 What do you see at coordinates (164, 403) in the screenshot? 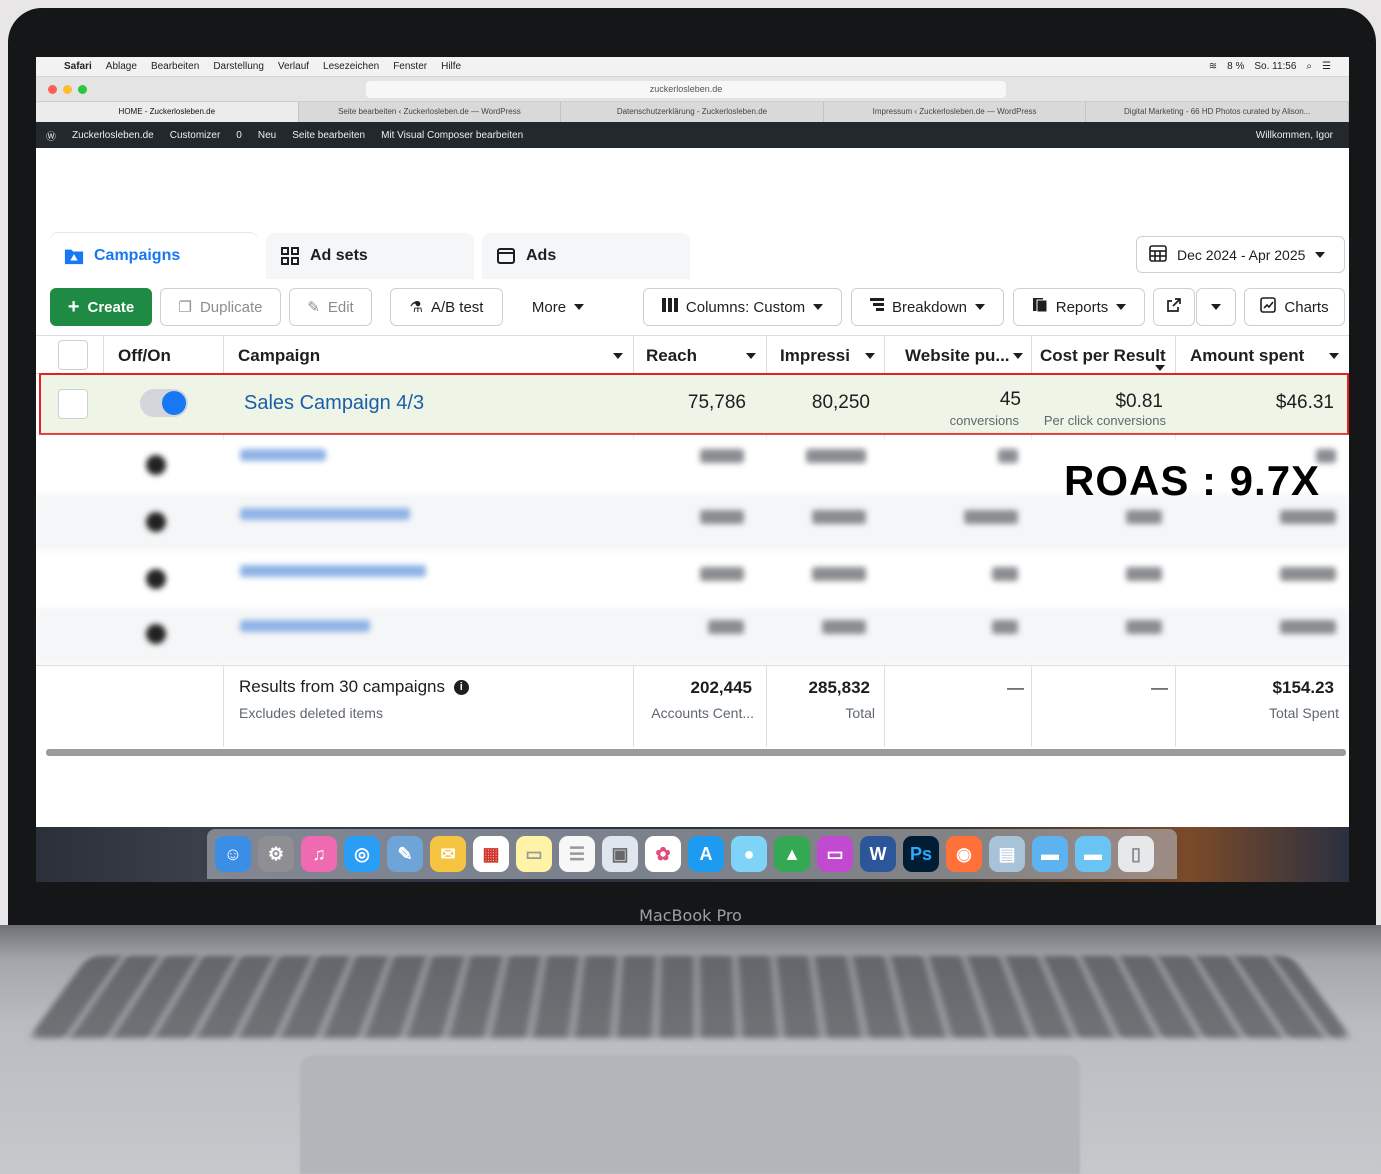
I see `campaign-toggle` at bounding box center [164, 403].